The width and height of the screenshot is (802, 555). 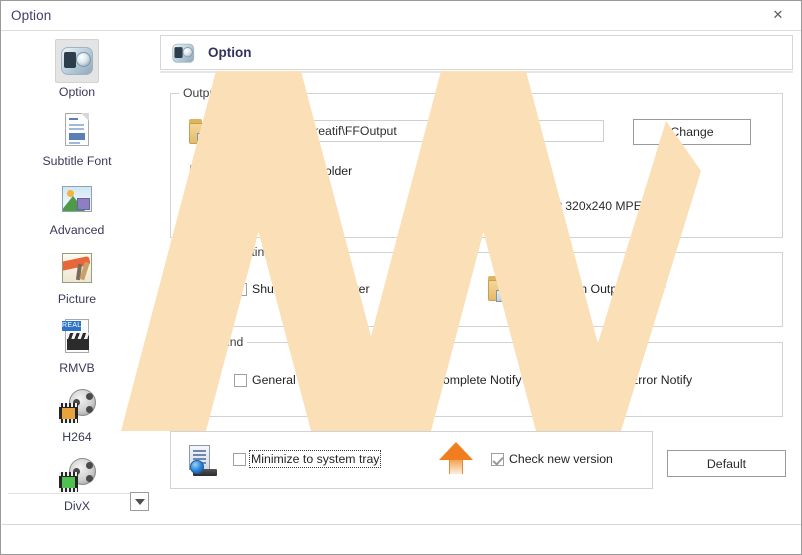 I want to click on open-output-folder-label: Open Output Folder, so click(x=611, y=289).